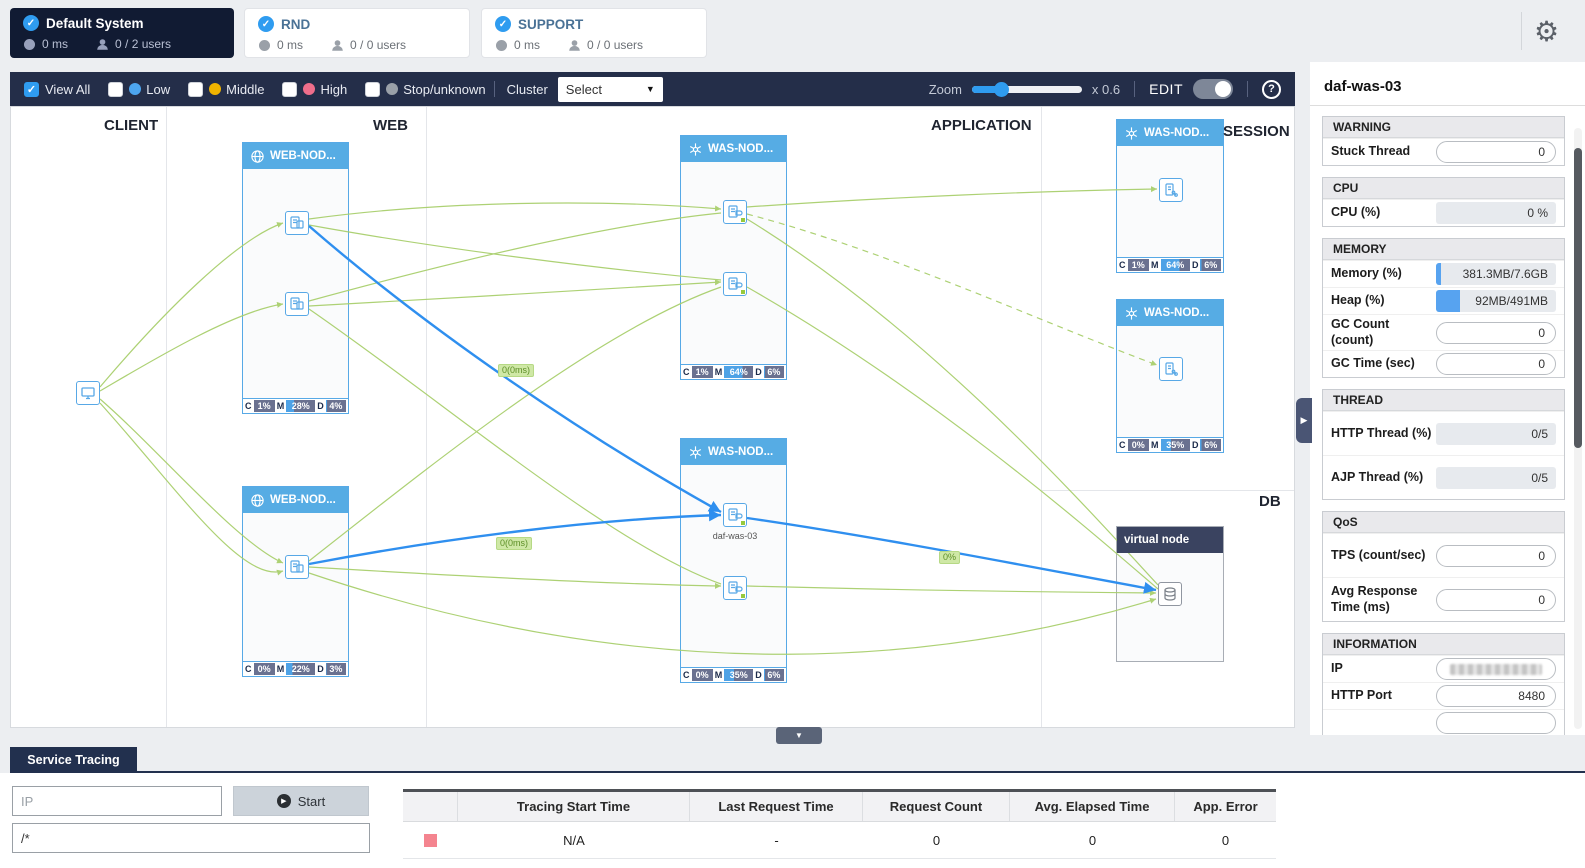  I want to click on client-node-icon, so click(88, 393).